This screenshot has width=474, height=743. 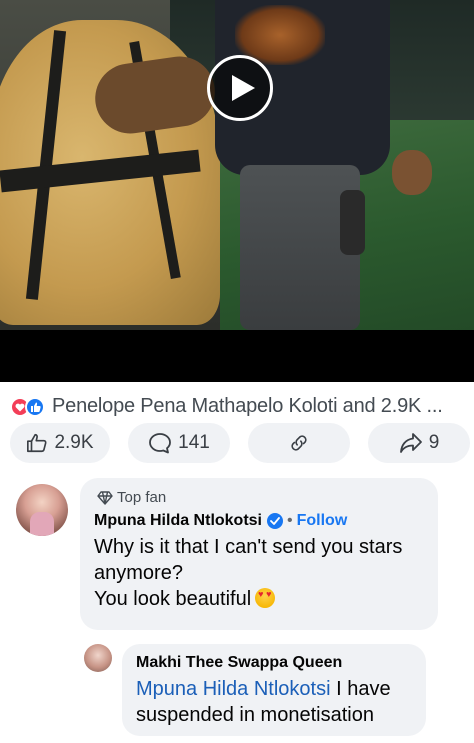 I want to click on thumbs-up-icon, so click(x=37, y=443).